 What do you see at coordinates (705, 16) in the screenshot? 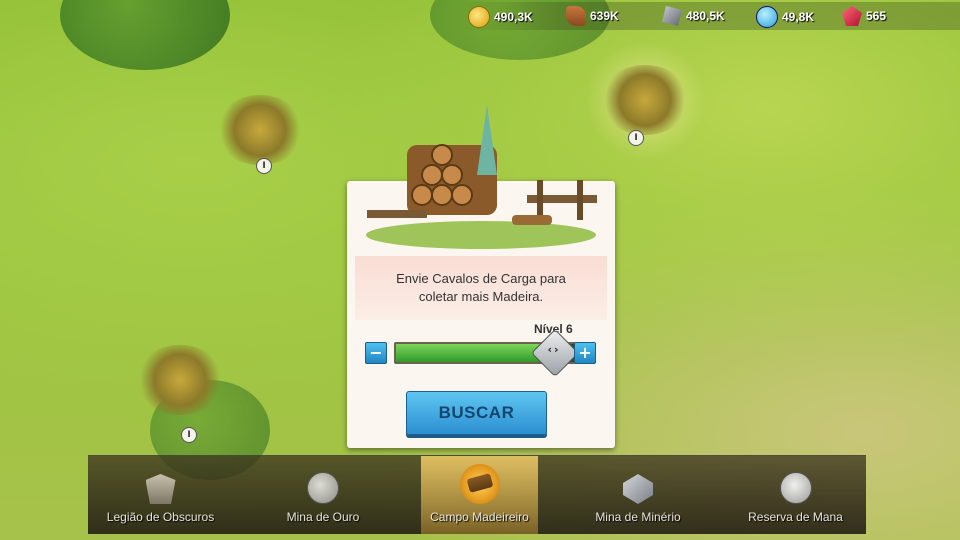
I see `resource-ore-value: 480,5K` at bounding box center [705, 16].